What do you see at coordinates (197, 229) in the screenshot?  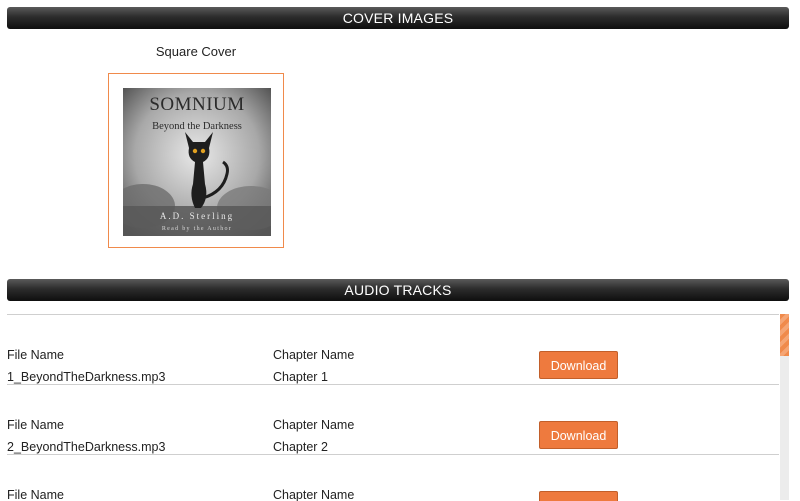 I see `cover-narrator-text: Read by the Author` at bounding box center [197, 229].